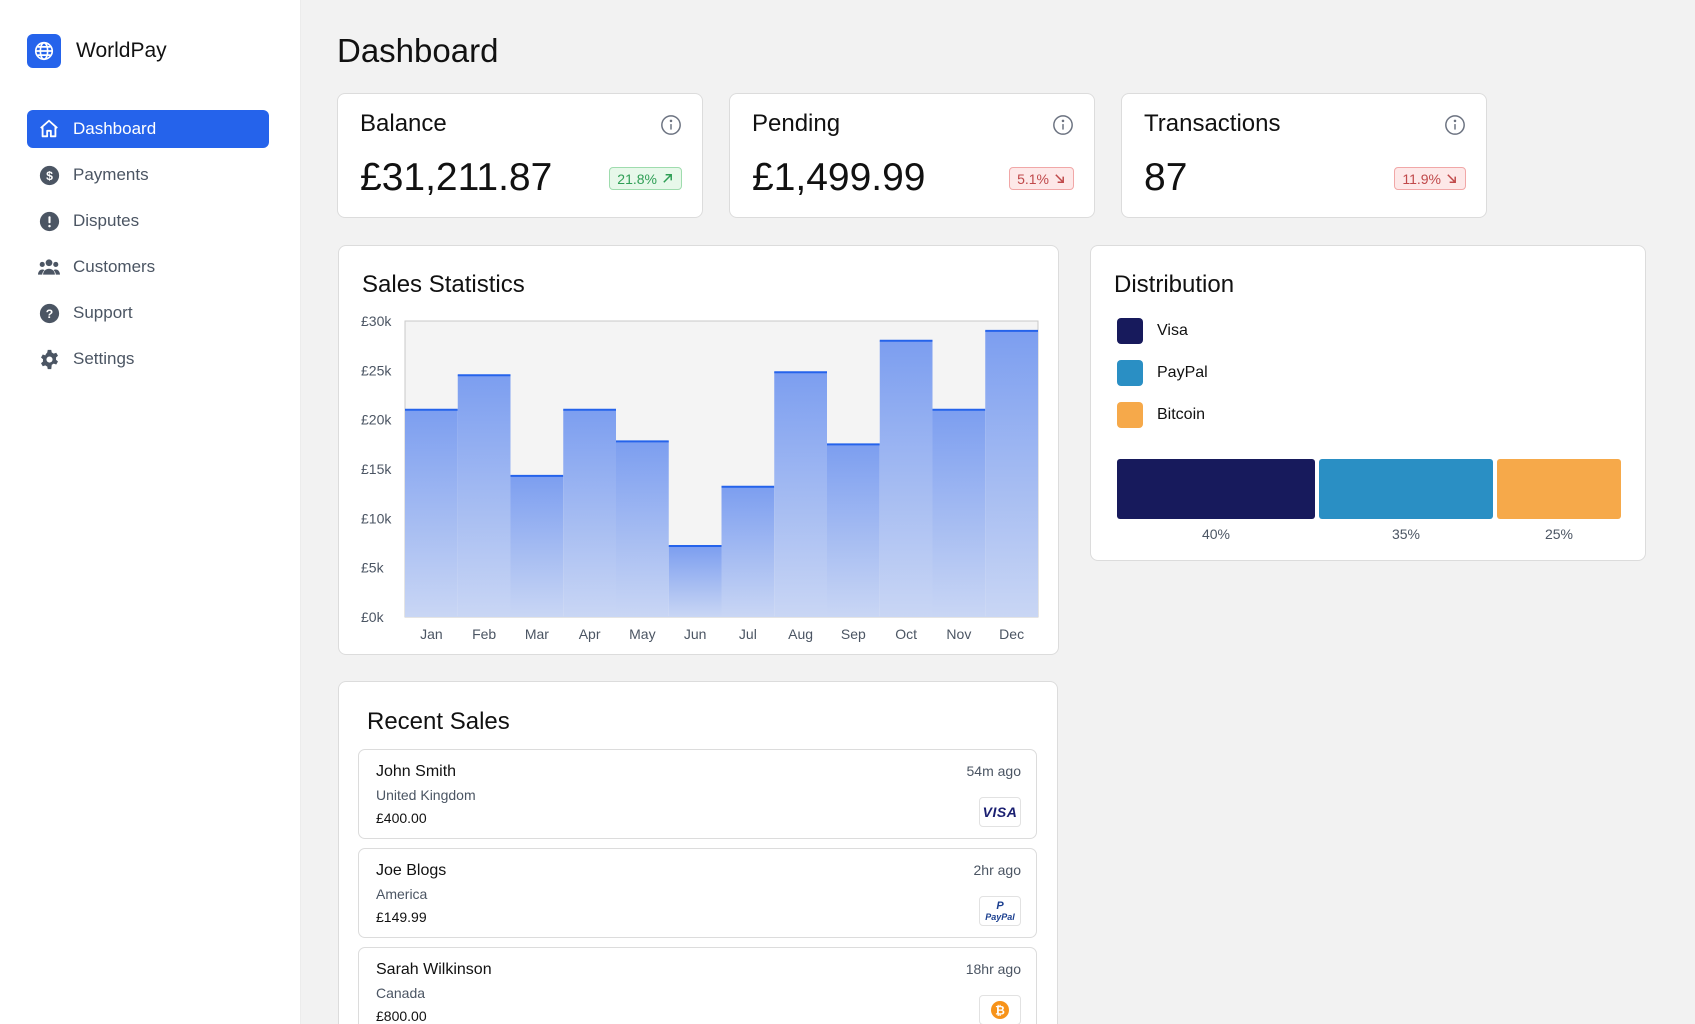 The image size is (1695, 1024). I want to click on bar-jul, so click(748, 551).